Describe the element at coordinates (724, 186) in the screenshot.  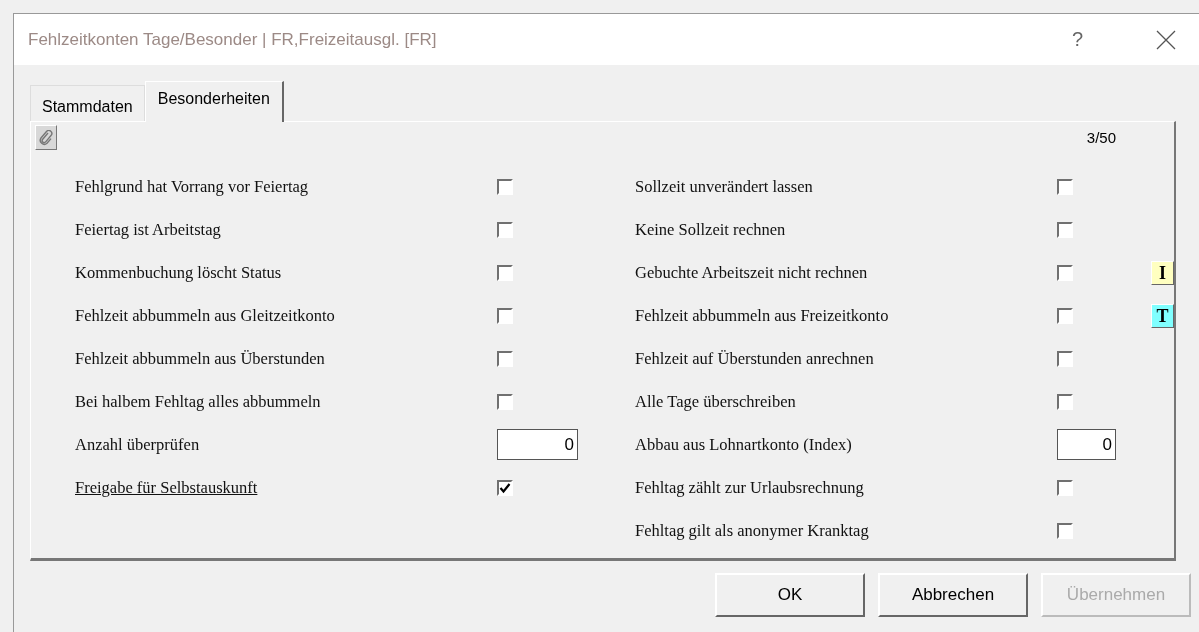
I see `option-label: Sollzeit unverändert lassen` at that location.